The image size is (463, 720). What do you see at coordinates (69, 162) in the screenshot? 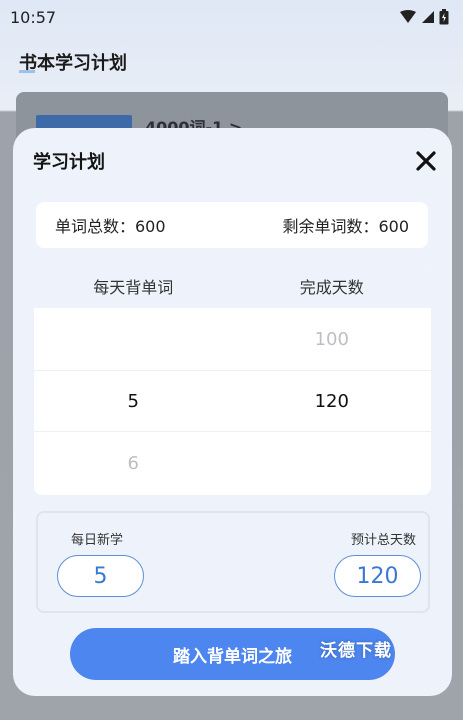
I see `modal-title: 学习计划` at bounding box center [69, 162].